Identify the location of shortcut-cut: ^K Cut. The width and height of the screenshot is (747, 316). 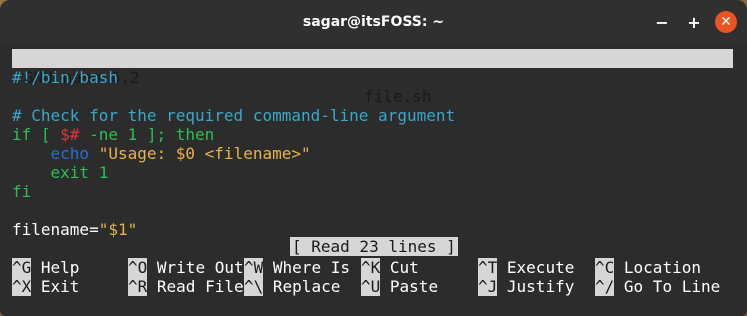
(390, 267).